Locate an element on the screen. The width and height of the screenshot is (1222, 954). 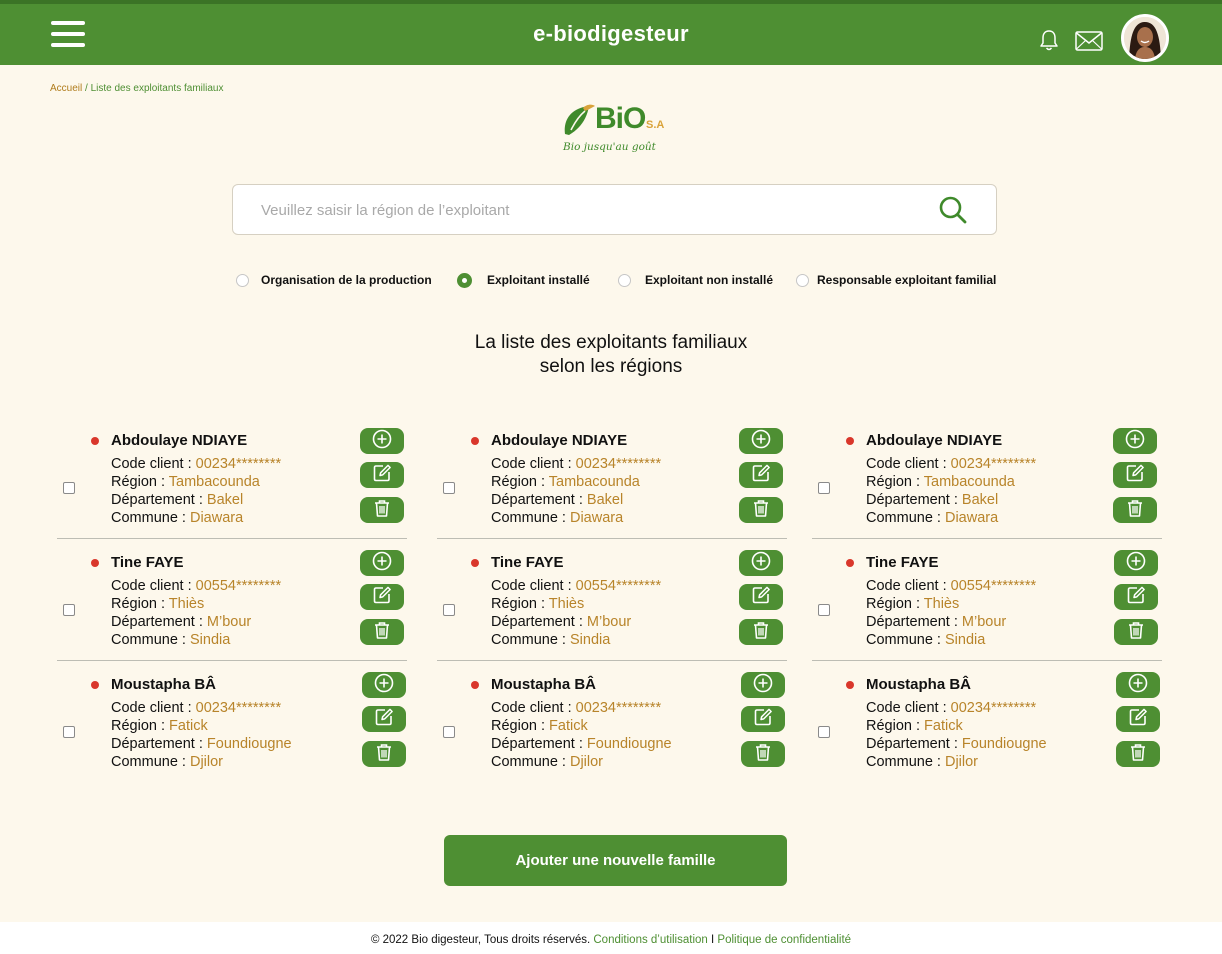
exploitant-departement-line: Département : M’bour is located at coordinates (181, 622).